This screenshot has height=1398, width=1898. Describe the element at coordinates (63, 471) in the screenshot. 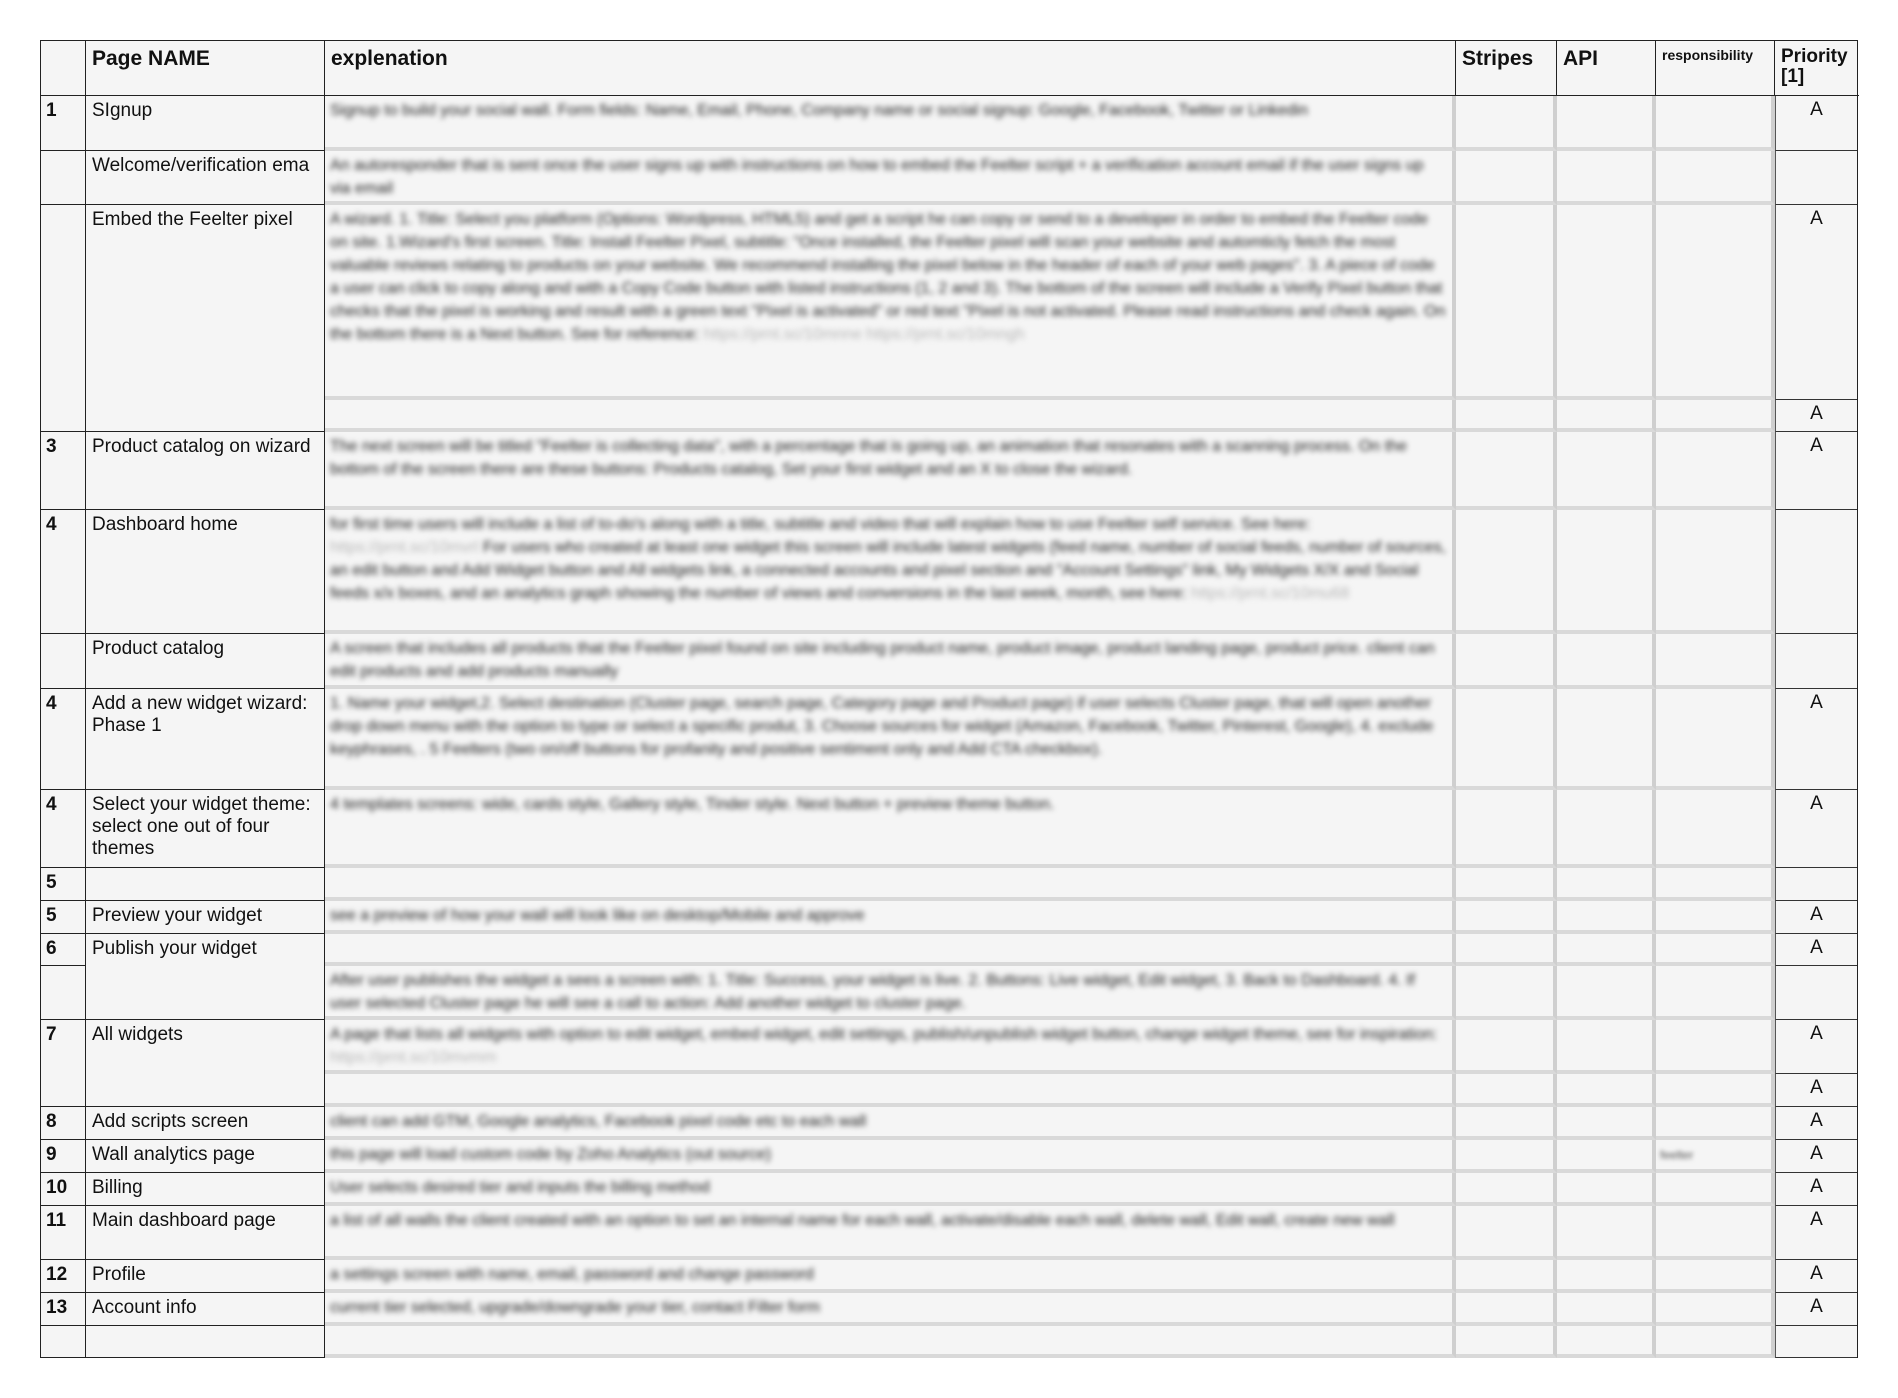

I see `row-number: 3` at that location.